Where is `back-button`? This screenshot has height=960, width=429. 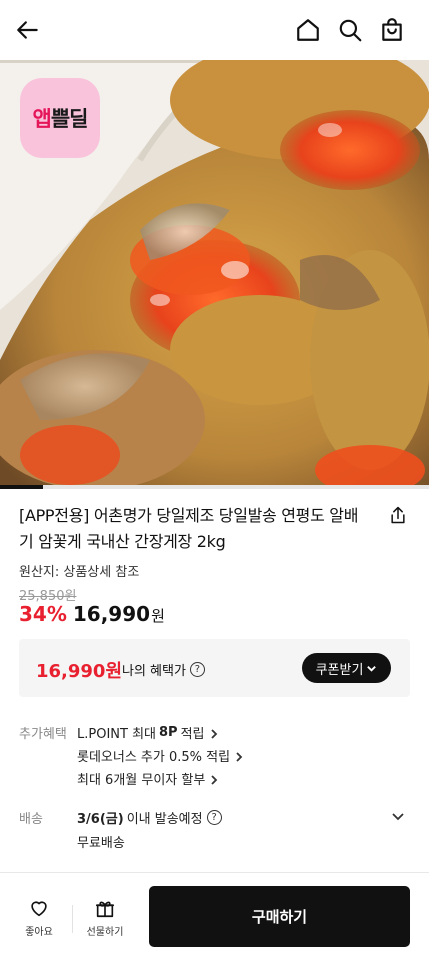
back-button is located at coordinates (28, 30).